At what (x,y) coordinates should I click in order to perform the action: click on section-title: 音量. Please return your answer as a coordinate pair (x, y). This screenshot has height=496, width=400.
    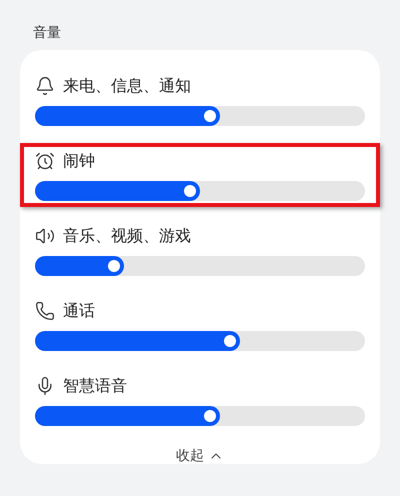
    Looking at the image, I should click on (47, 33).